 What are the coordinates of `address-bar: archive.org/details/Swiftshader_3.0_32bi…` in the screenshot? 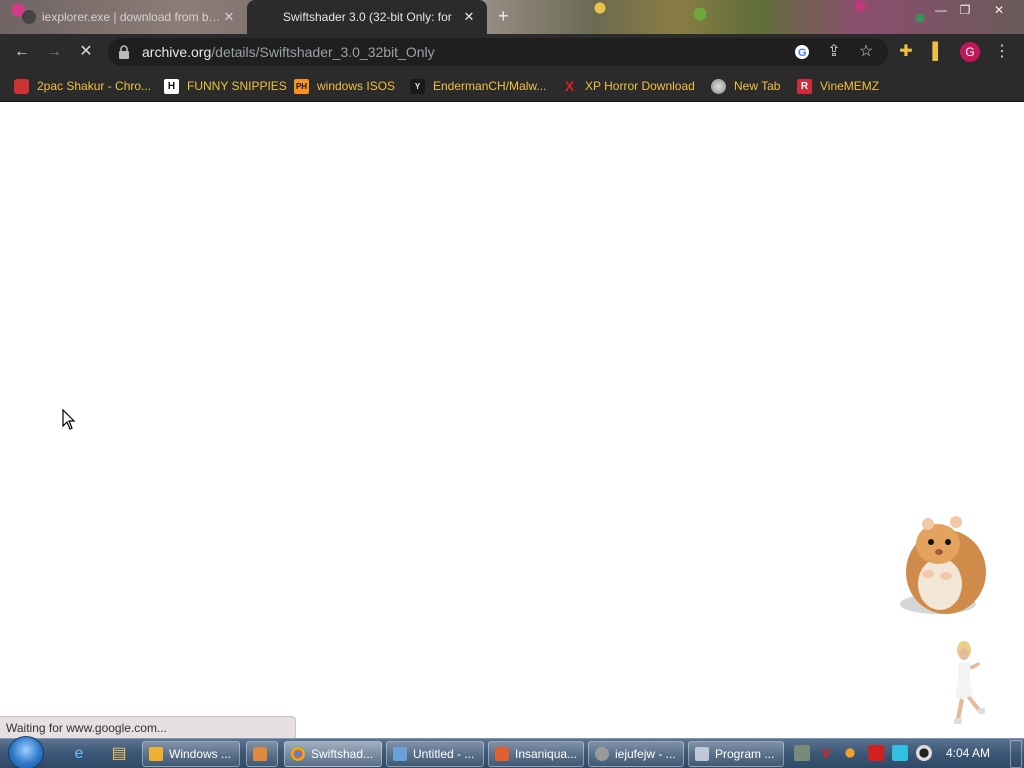 It's located at (498, 52).